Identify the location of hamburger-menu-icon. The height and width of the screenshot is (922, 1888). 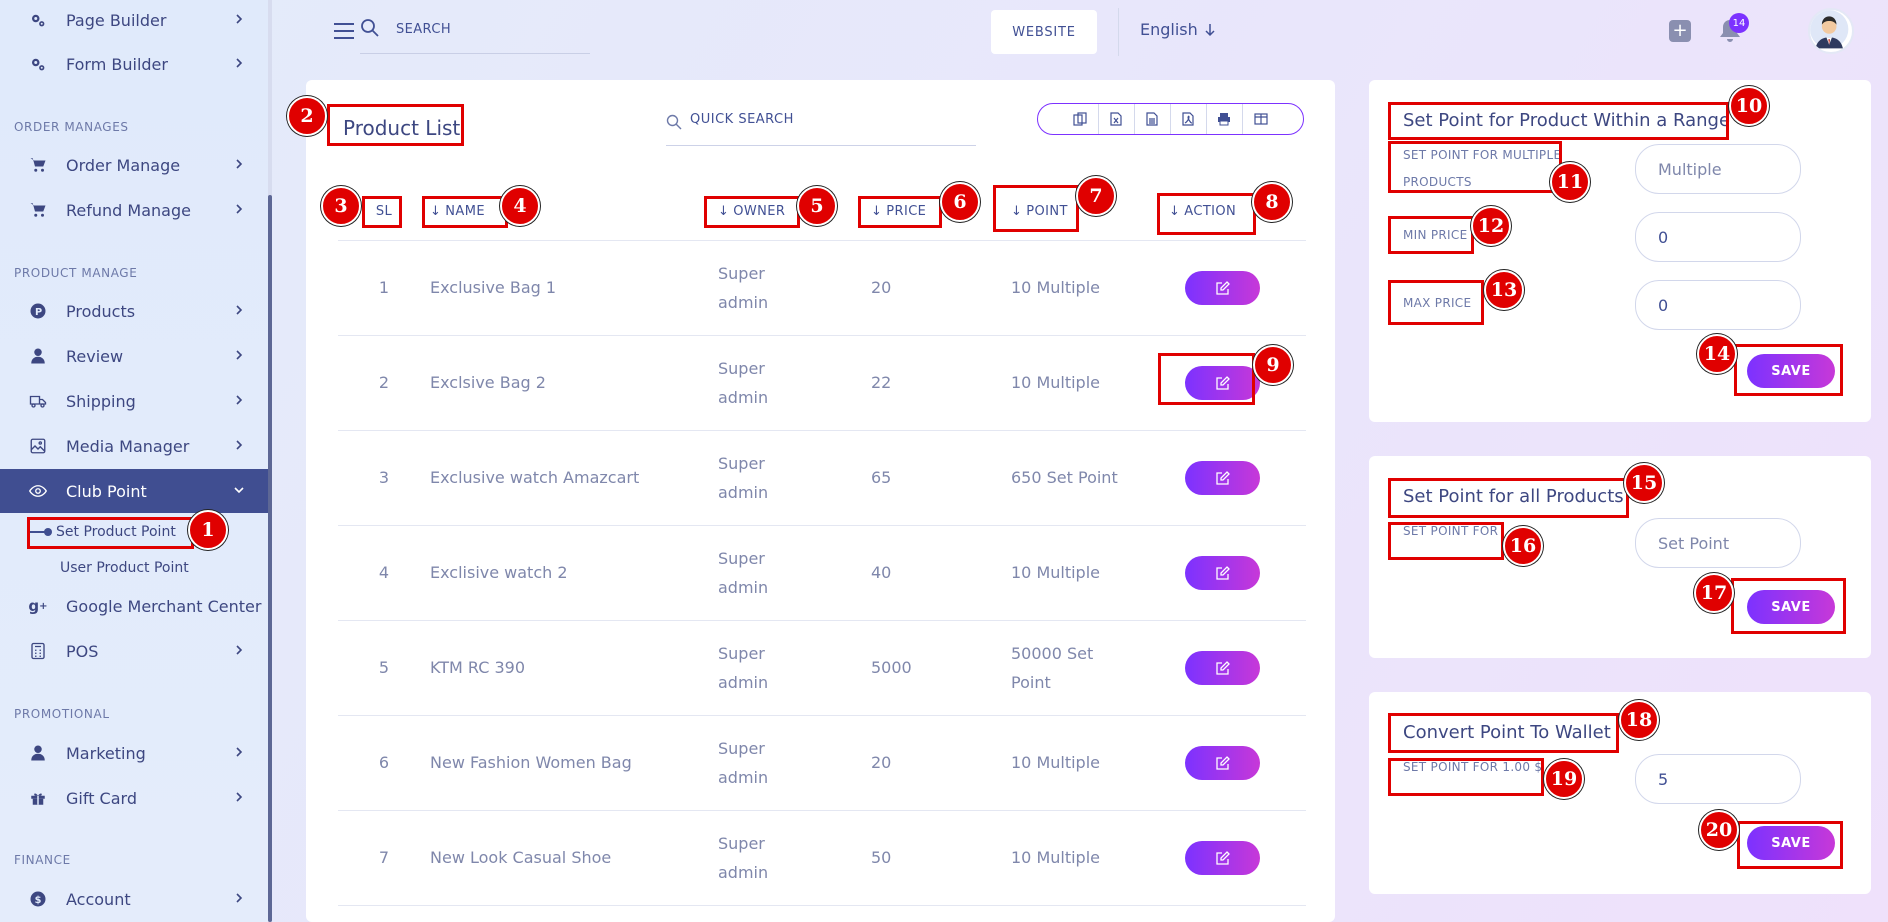
(344, 31).